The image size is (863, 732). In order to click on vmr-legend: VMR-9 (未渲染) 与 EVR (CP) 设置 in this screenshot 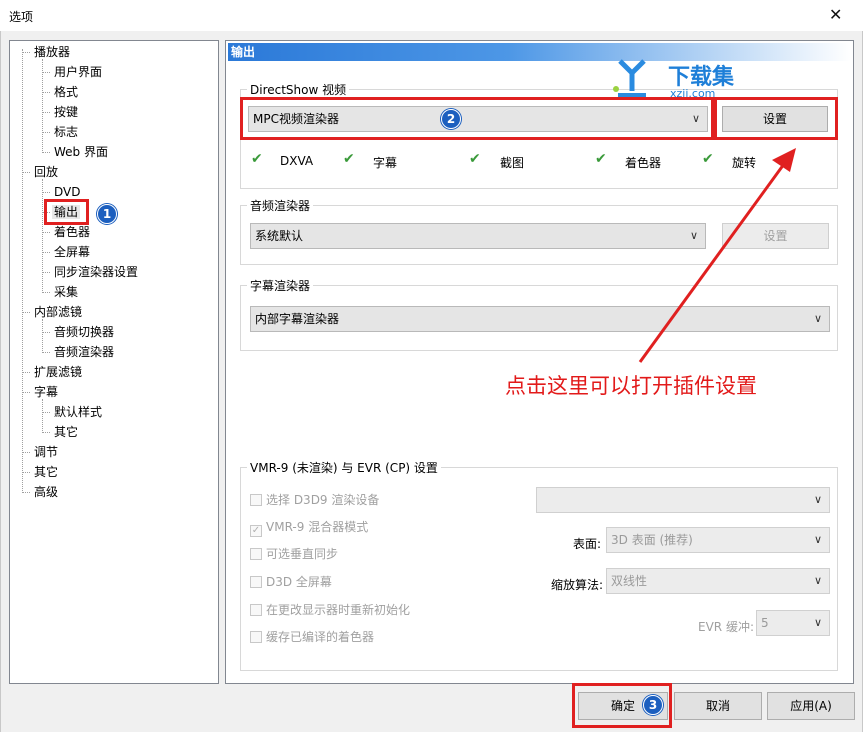, I will do `click(344, 468)`.